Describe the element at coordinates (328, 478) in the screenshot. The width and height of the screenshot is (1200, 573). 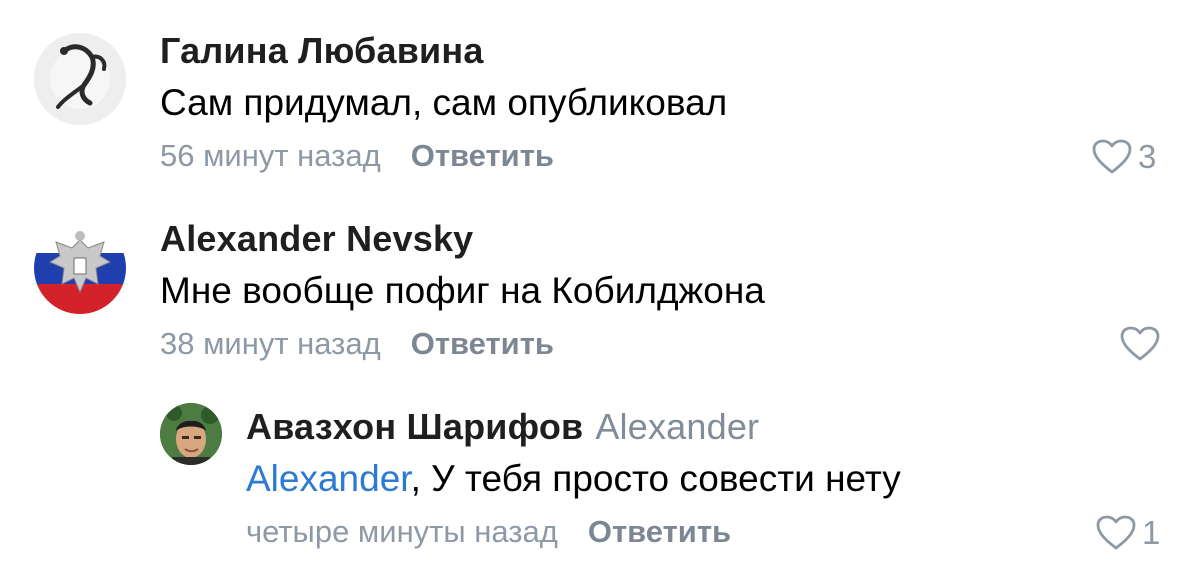
I see `mention-link: Alexander` at that location.